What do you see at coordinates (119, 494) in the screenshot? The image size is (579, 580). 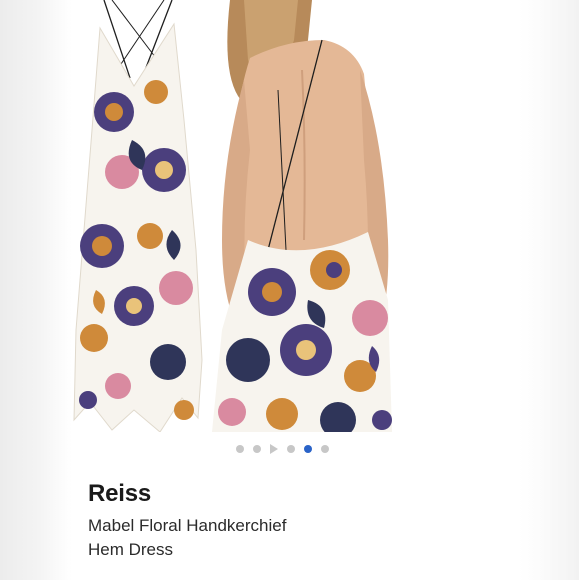 I see `brand-name: Reiss` at bounding box center [119, 494].